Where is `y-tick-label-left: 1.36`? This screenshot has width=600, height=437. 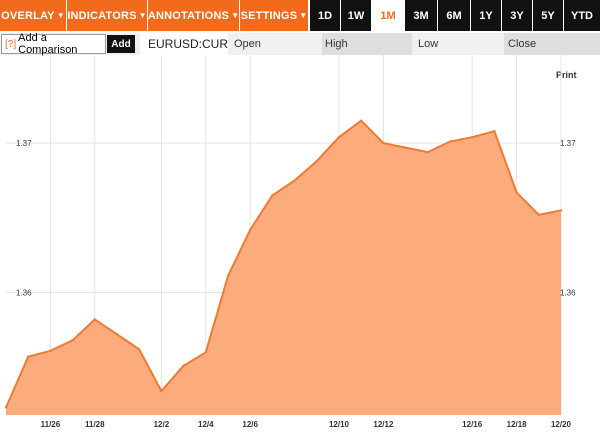 y-tick-label-left: 1.36 is located at coordinates (24, 293).